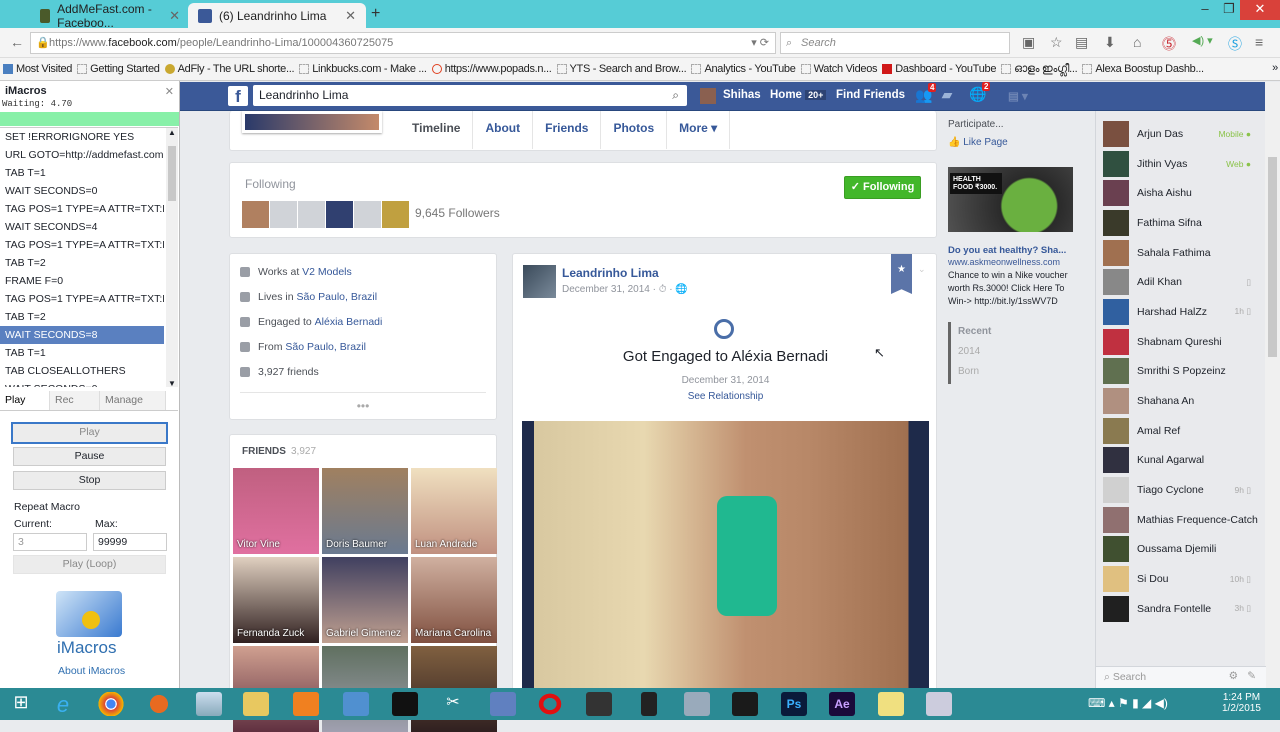 This screenshot has height=732, width=1280. Describe the element at coordinates (1180, 520) in the screenshot. I see `chat-contact: Mathias Frequence-Catch` at that location.